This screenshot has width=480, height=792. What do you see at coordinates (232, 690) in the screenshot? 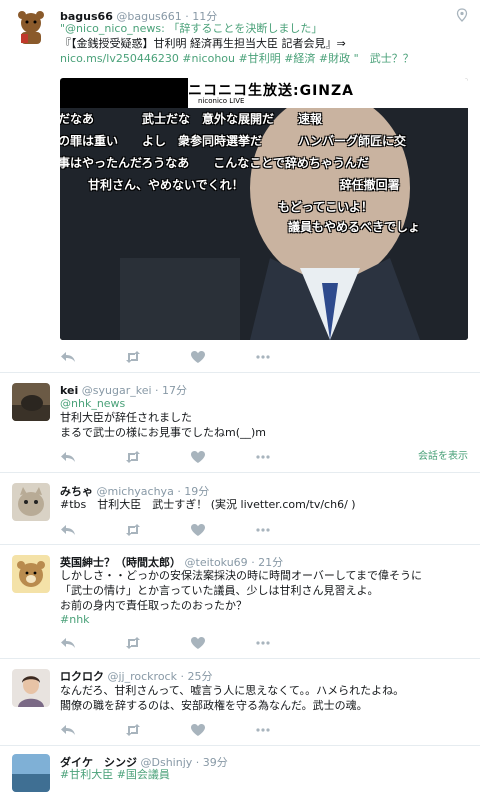
I see `tweet-text-line: なんだろ、甘利さんって、嘘言う人に思えなくて。。ハメられたよね。` at bounding box center [232, 690].